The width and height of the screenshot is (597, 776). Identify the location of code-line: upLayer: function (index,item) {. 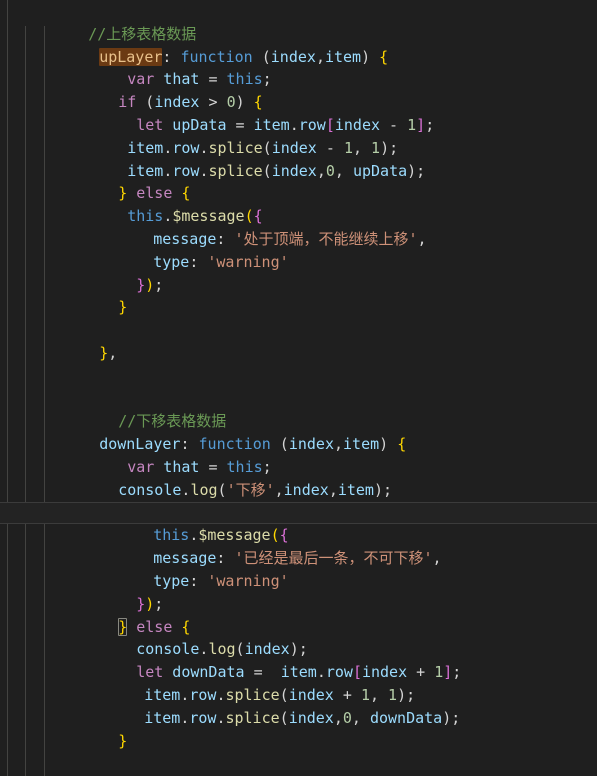
(298, 44).